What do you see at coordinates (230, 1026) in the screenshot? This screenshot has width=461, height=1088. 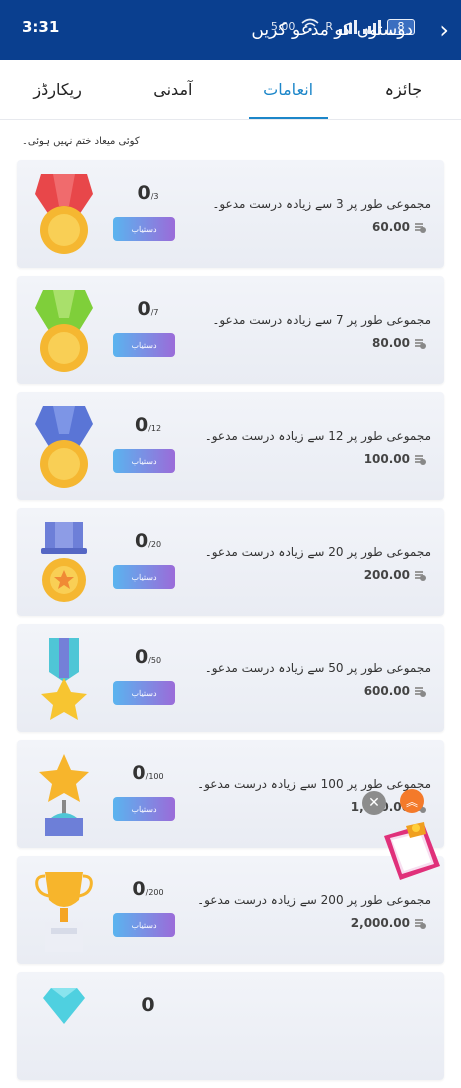 I see `reward-card: 0` at bounding box center [230, 1026].